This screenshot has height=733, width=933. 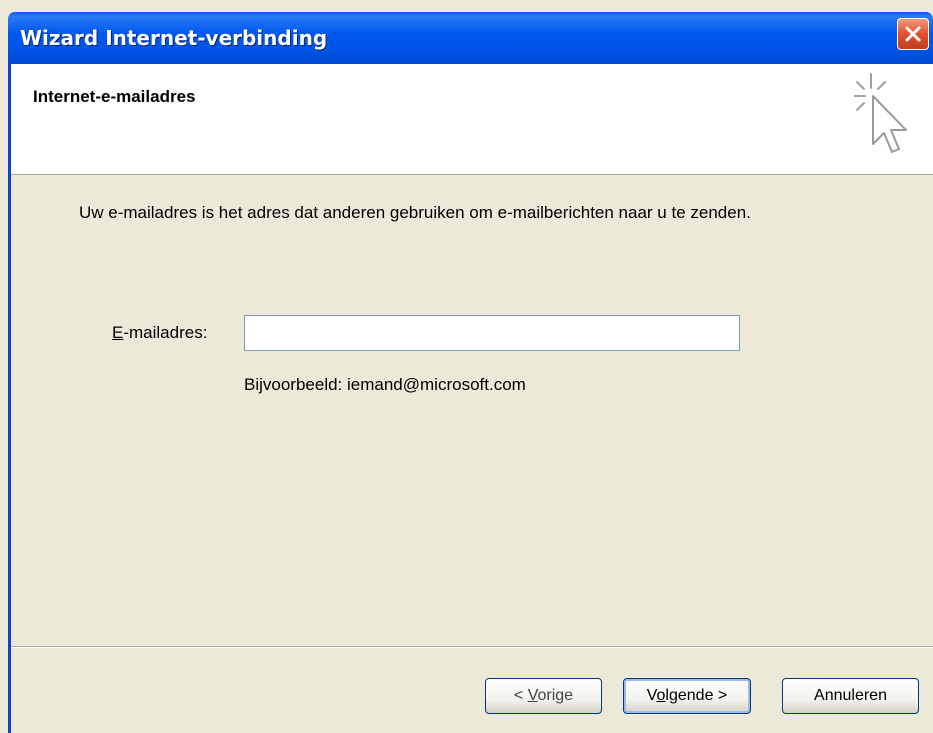 What do you see at coordinates (651, 695) in the screenshot?
I see `next-button-prefix: V` at bounding box center [651, 695].